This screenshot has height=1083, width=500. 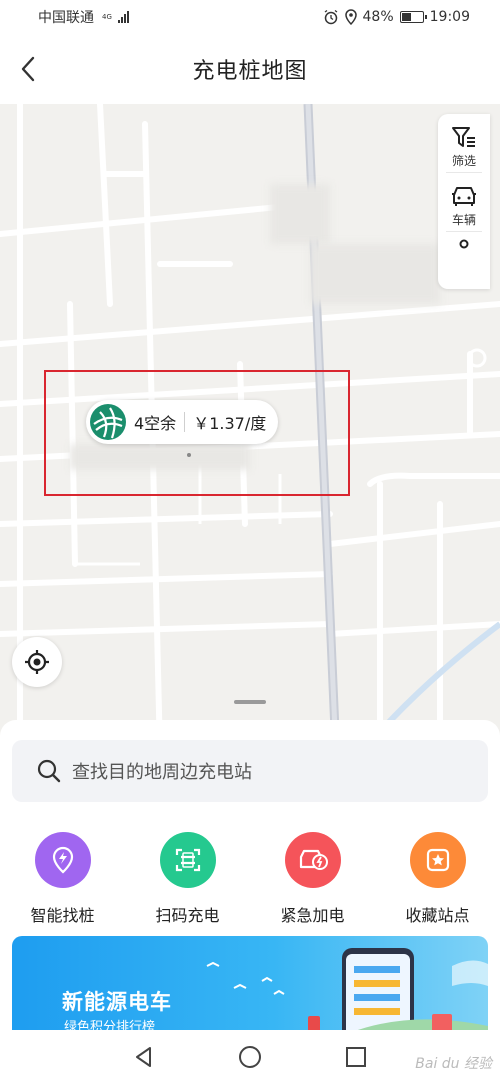 I want to click on search-icon, so click(x=49, y=771).